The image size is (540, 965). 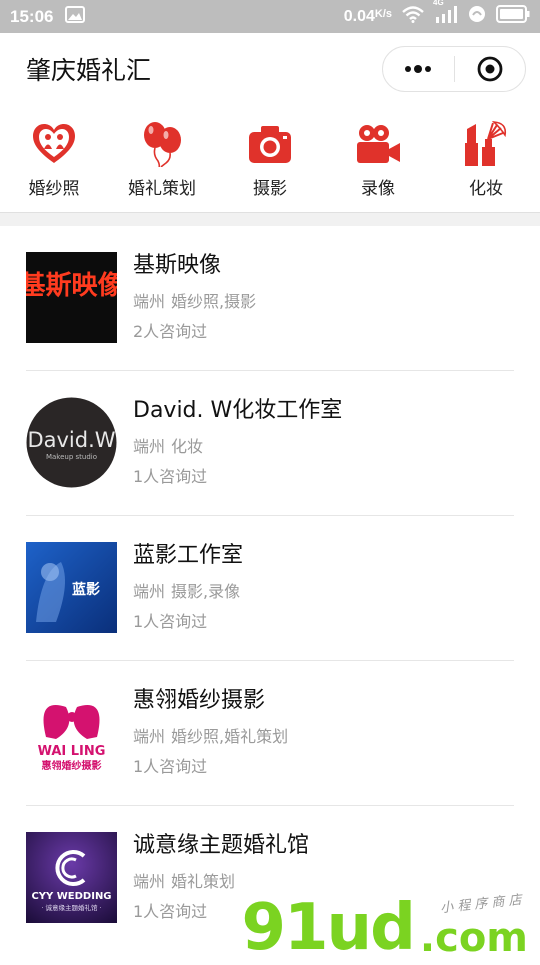 I want to click on target-close-icon, so click(x=490, y=69).